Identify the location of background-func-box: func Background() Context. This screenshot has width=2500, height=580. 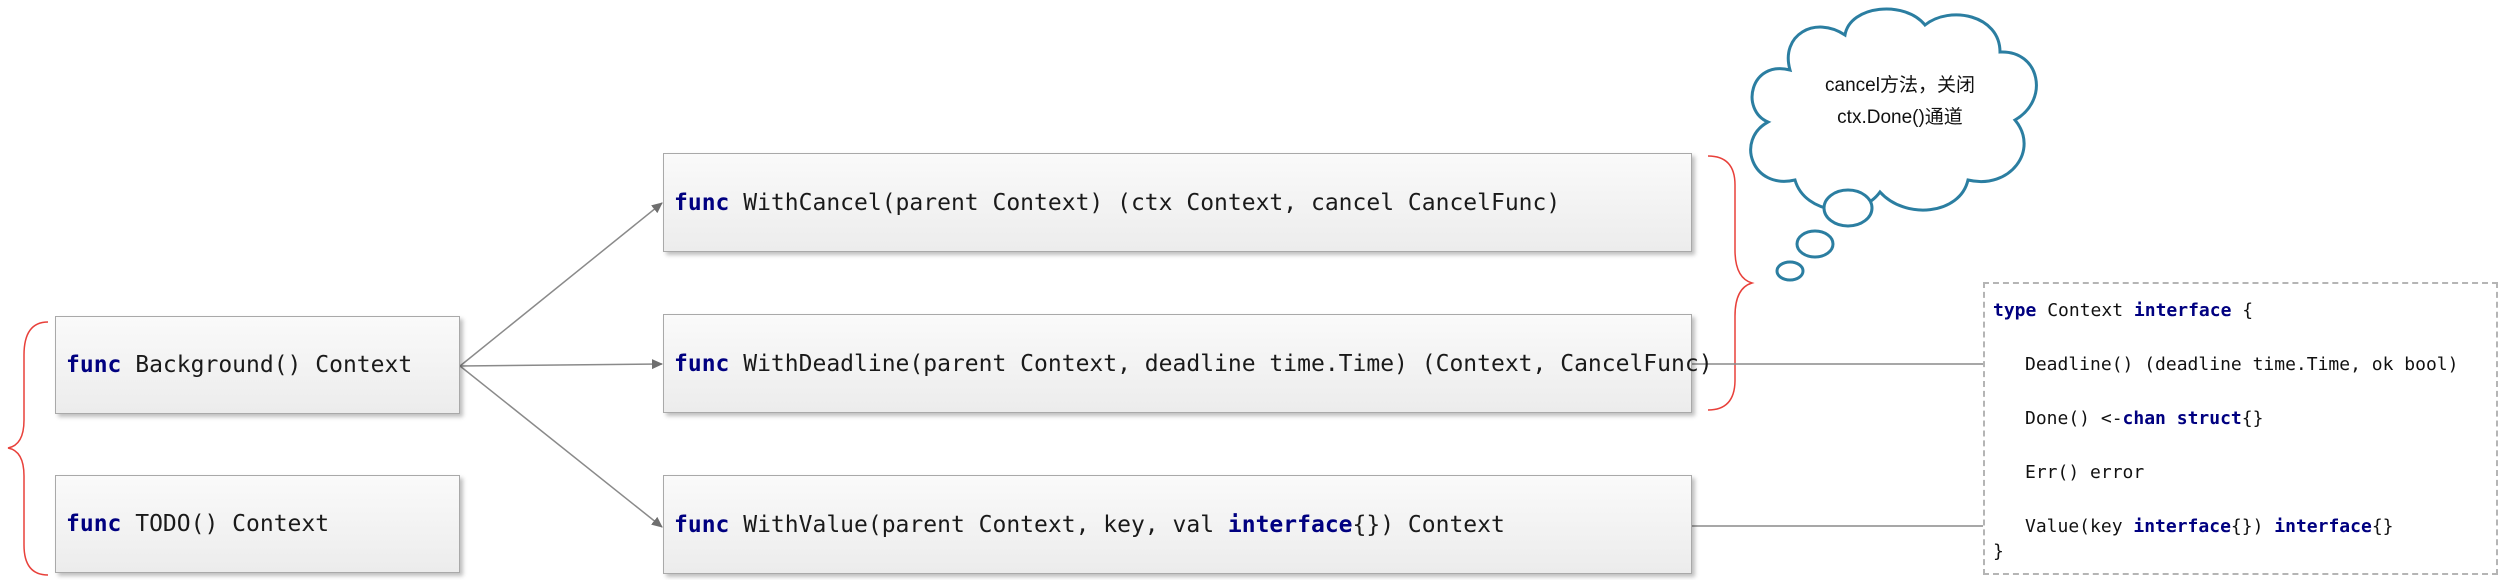
(257, 365).